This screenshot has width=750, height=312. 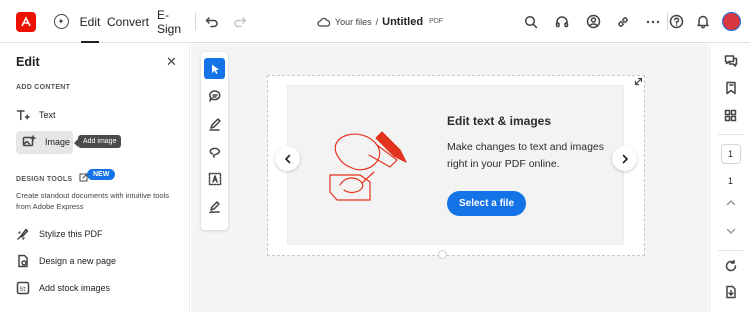 I want to click on close-icon: ✕, so click(x=171, y=62).